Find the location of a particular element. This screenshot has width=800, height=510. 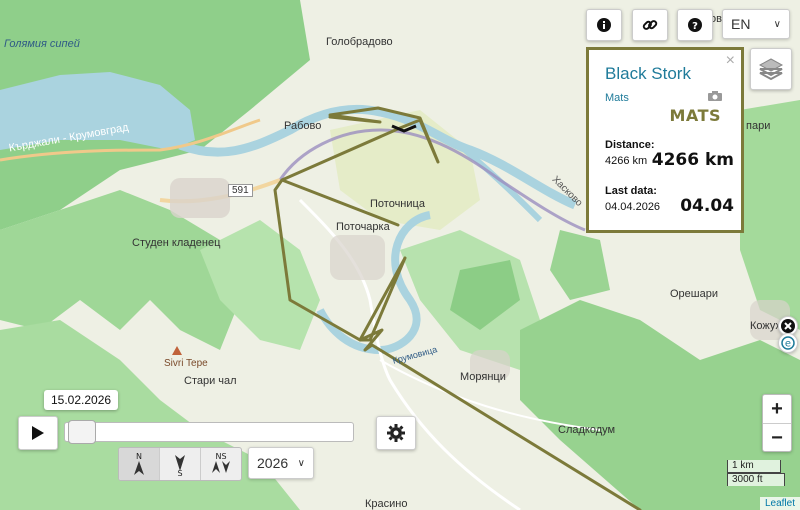

zoom-control: + − is located at coordinates (777, 423).